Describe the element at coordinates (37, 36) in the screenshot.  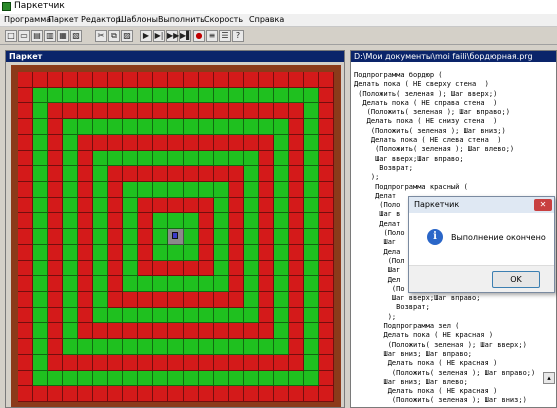
I see `open-file-icon: ▤` at that location.